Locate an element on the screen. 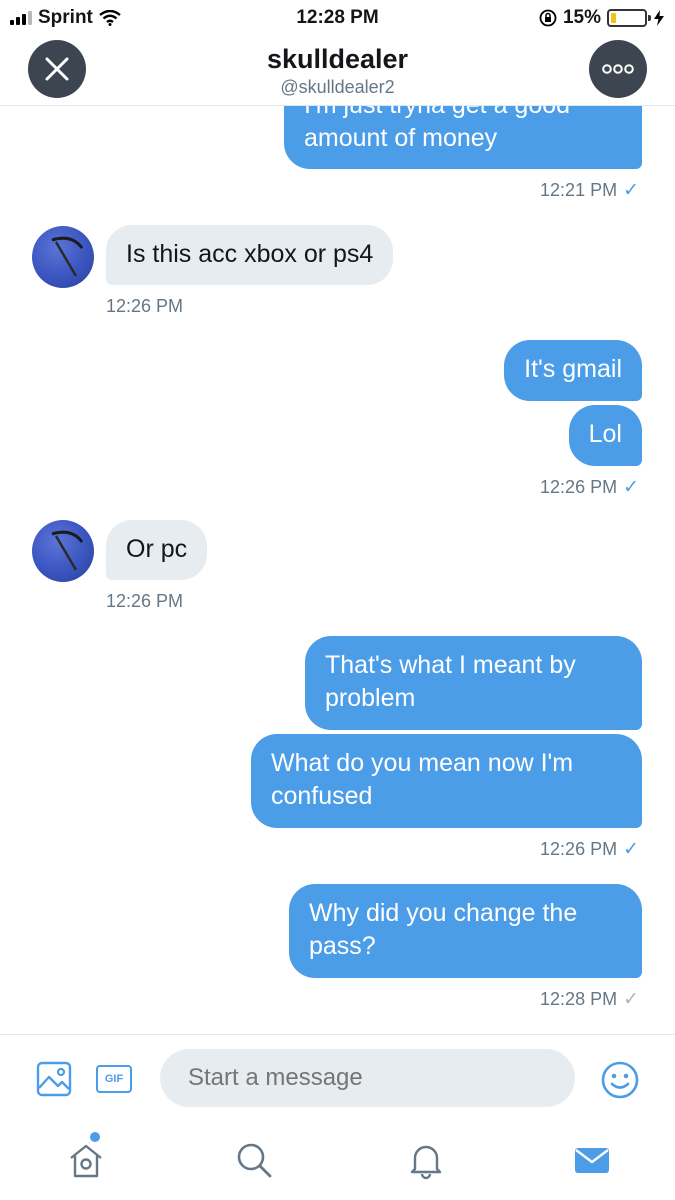  battery-icon is located at coordinates (629, 18).